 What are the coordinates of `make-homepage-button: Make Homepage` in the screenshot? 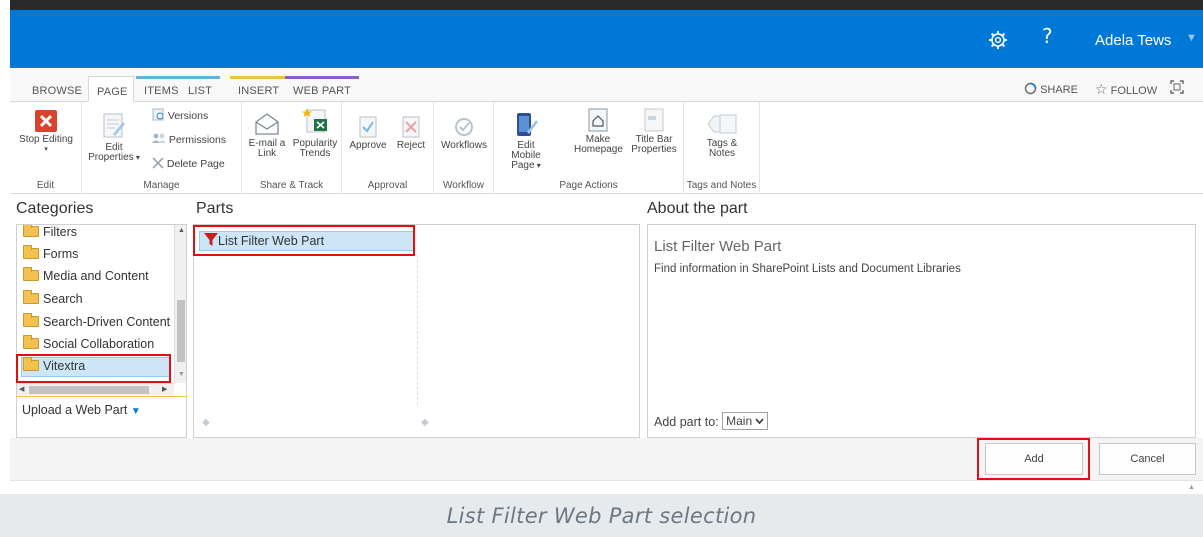 It's located at (598, 131).